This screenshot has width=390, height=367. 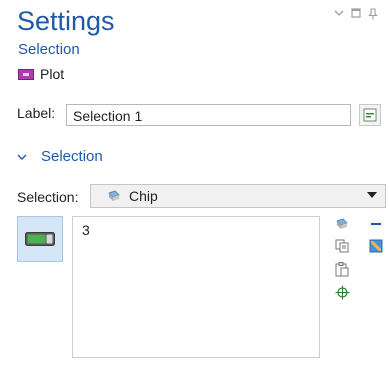 What do you see at coordinates (36, 113) in the screenshot?
I see `label-caption: Label:` at bounding box center [36, 113].